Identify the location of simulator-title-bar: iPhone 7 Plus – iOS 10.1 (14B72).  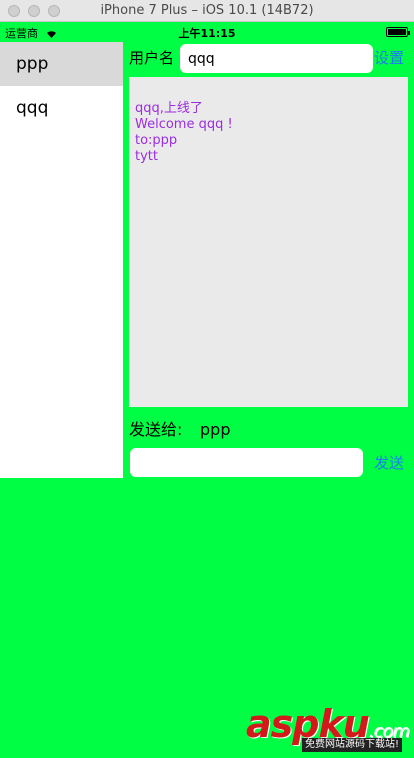
(207, 11).